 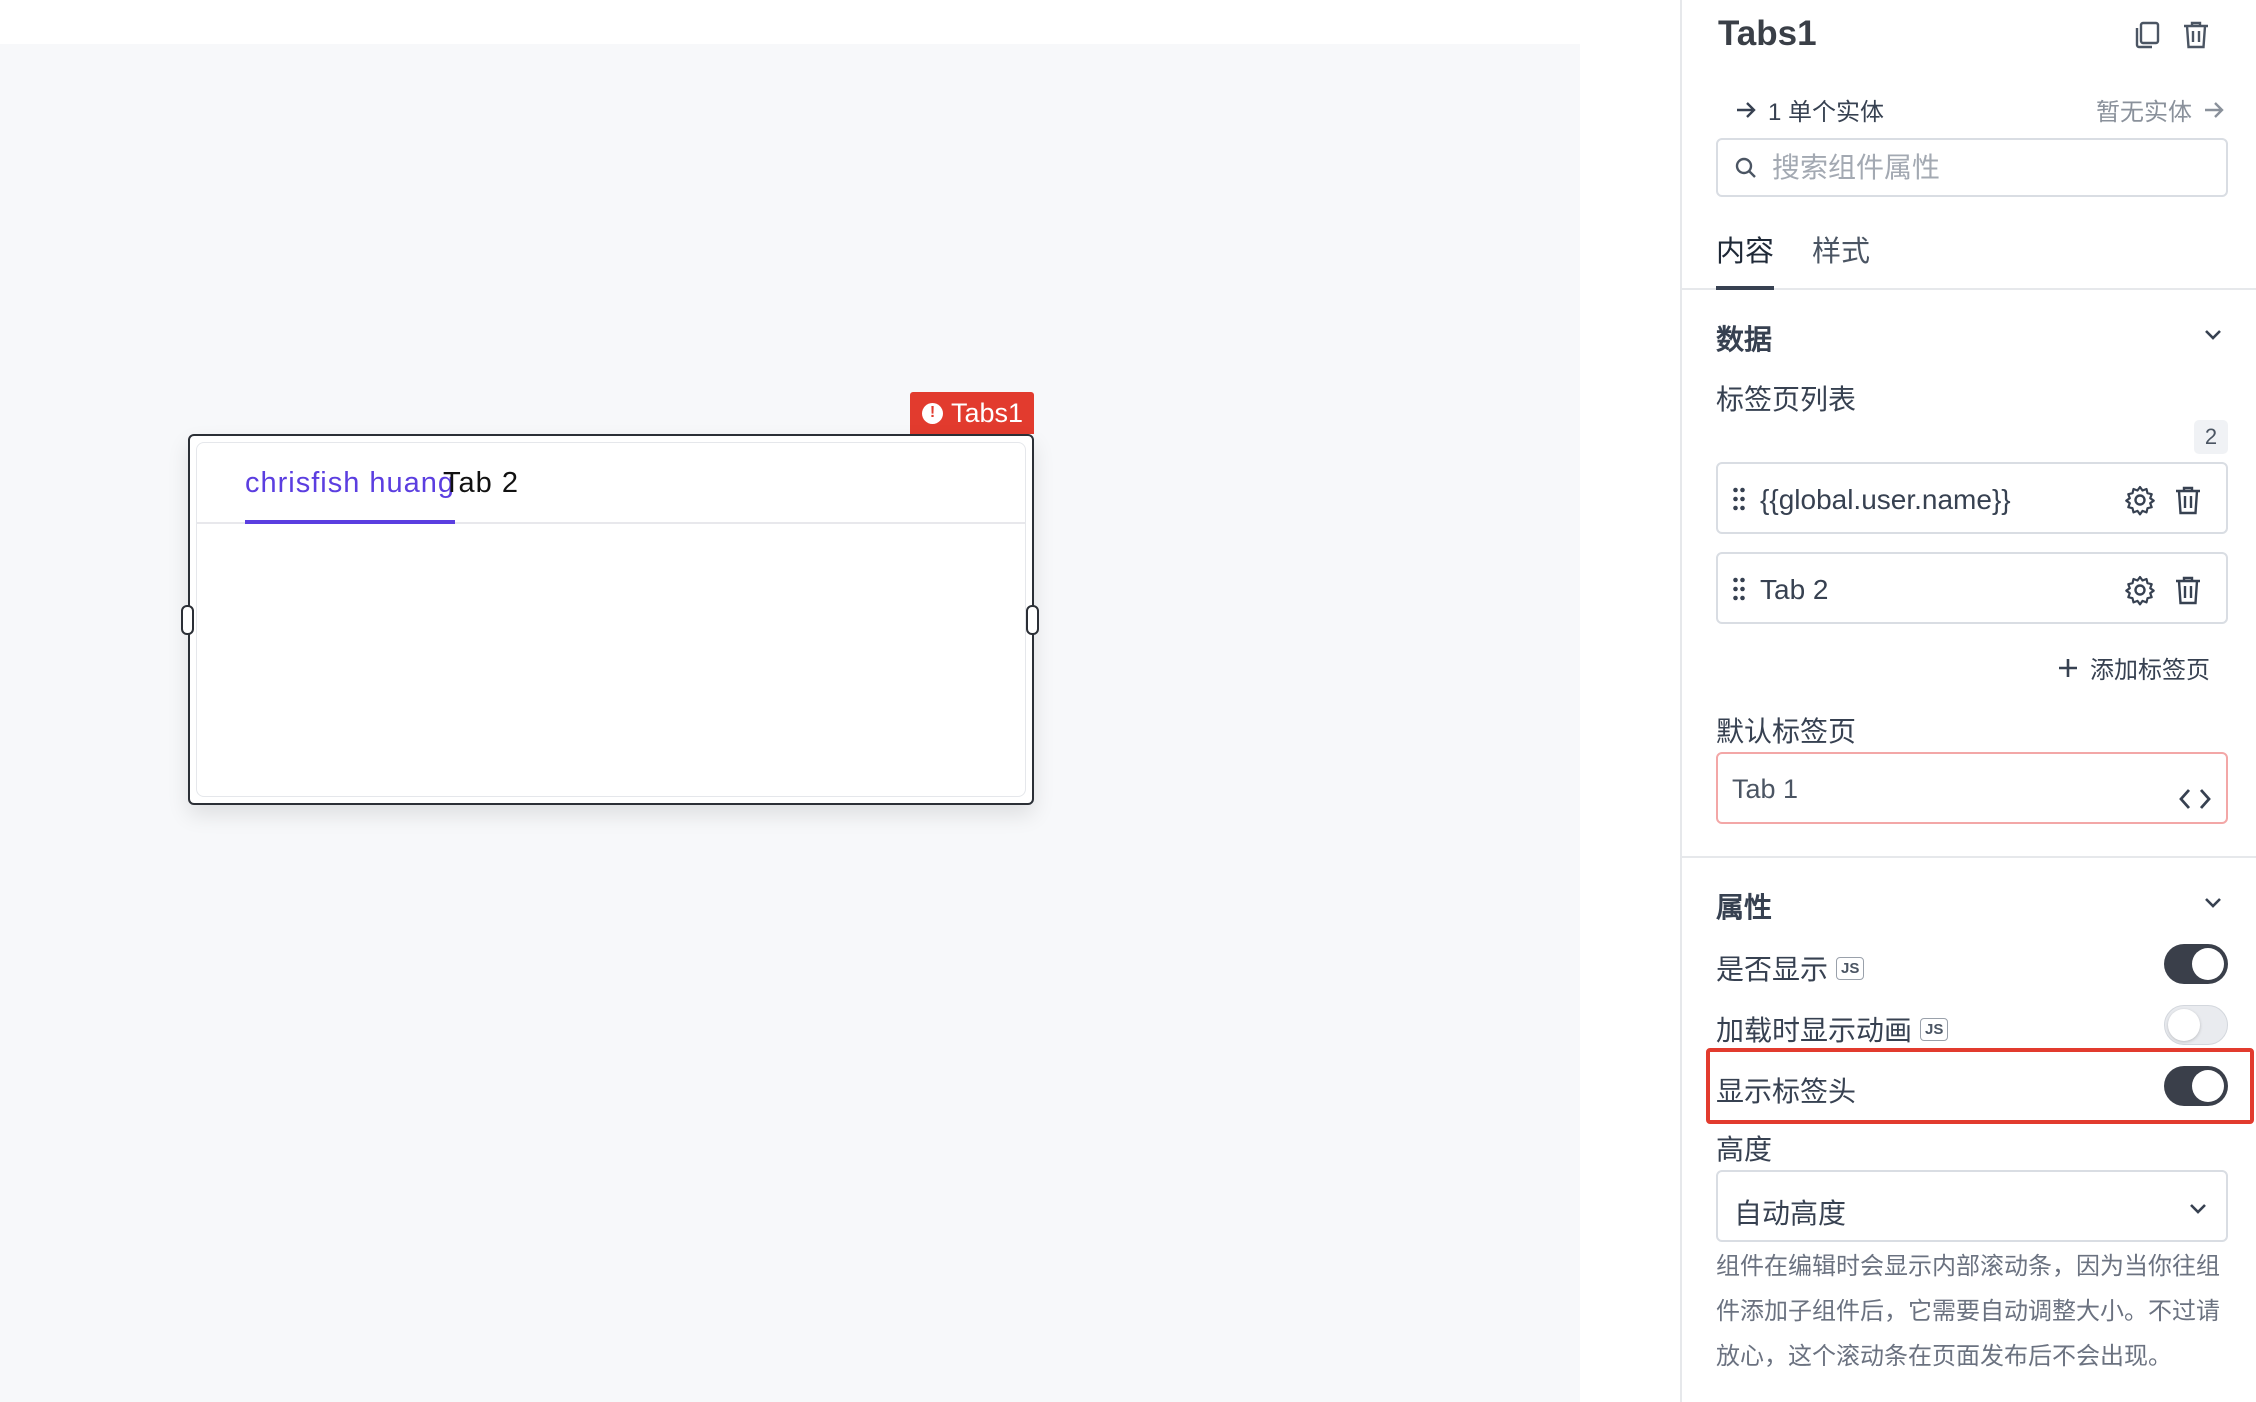 What do you see at coordinates (1972, 966) in the screenshot?
I see `prop-row-visible: 是否显示 JS` at bounding box center [1972, 966].